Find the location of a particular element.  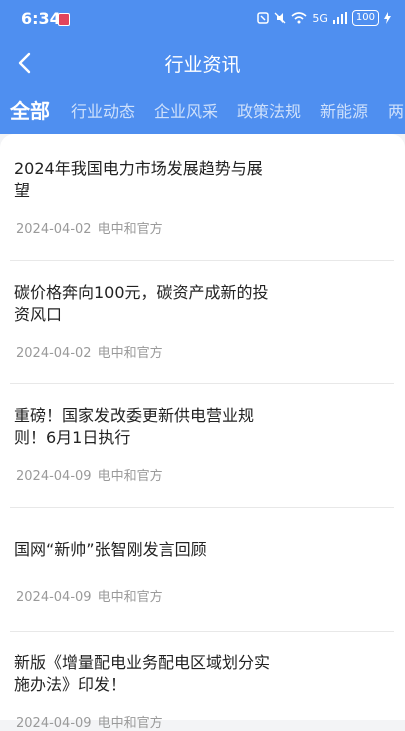

title-bar: 行业资讯 is located at coordinates (202, 63).